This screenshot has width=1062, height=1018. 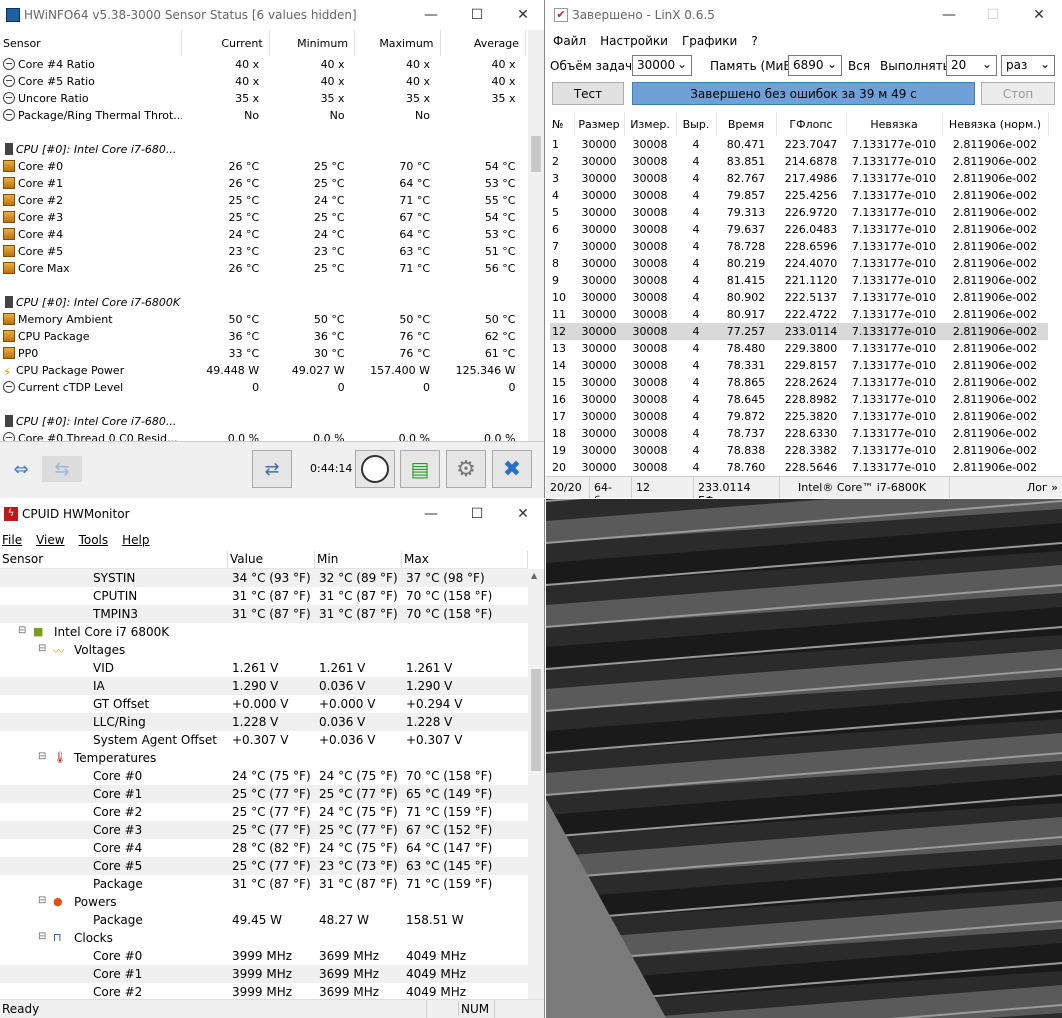 What do you see at coordinates (263, 200) in the screenshot?
I see `table-row: Core #2 25 °C 24 °C 71 °C 55 °C` at bounding box center [263, 200].